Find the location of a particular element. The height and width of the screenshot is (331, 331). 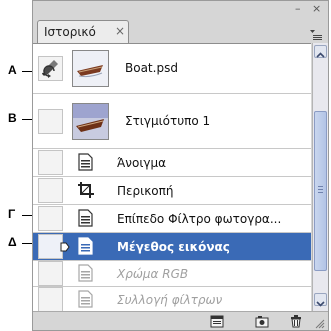

history-state-row: Συλλογή φίλτρων is located at coordinates (172, 299).